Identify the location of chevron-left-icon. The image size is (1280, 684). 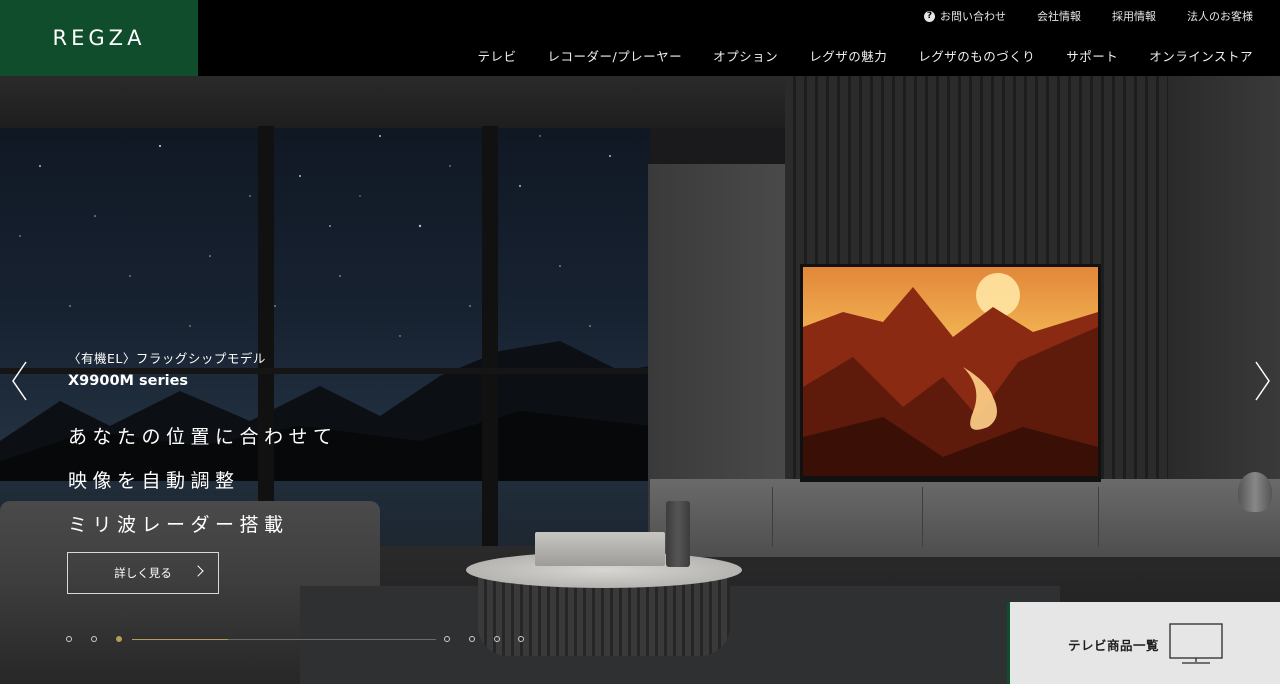
(19, 381).